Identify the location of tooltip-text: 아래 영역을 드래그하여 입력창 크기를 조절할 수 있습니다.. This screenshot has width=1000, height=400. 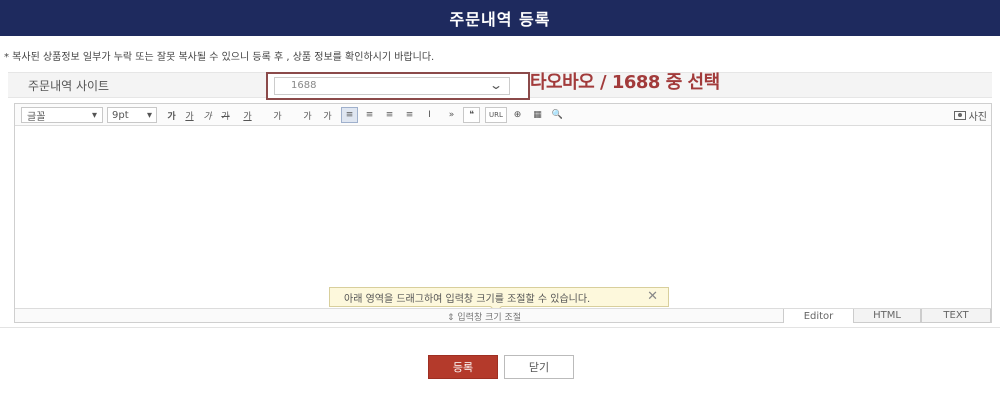
(467, 299).